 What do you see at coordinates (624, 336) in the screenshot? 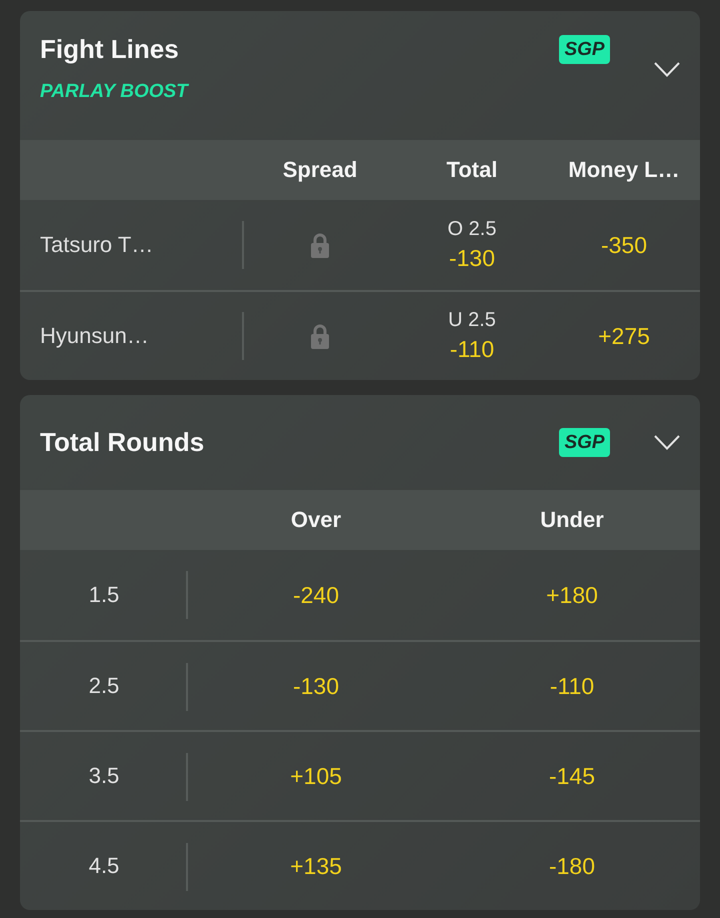
I see `moneyline-odds-button: +275` at bounding box center [624, 336].